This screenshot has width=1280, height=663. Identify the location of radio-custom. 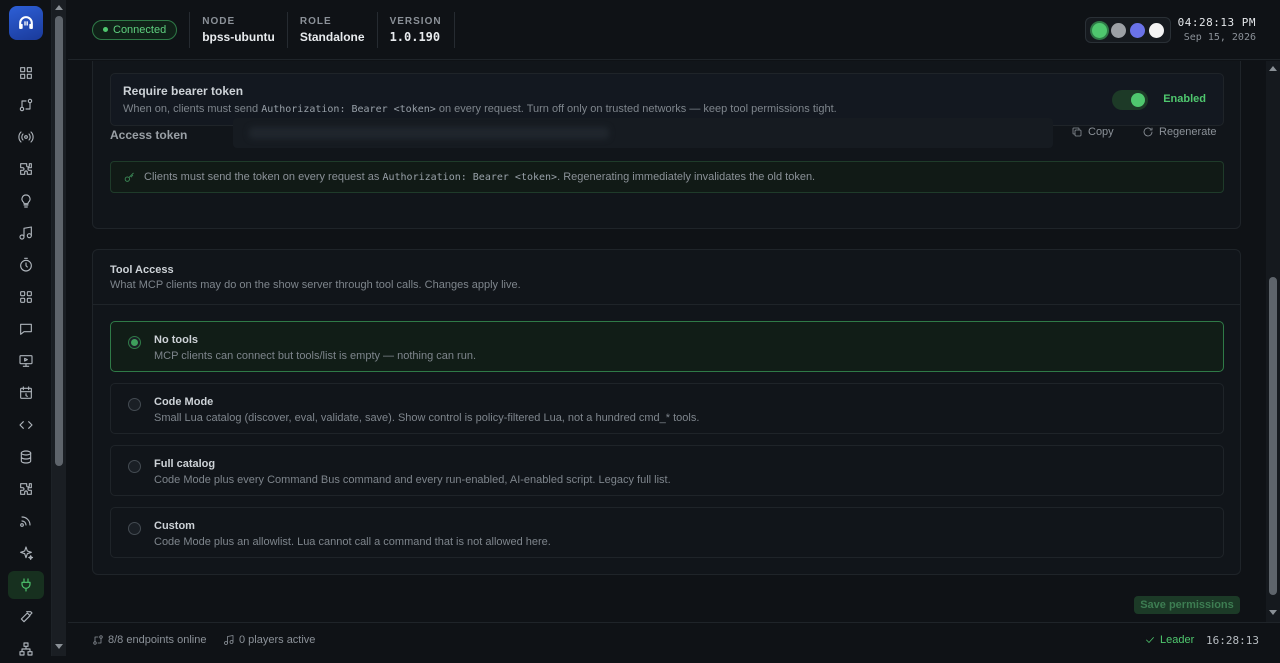
(134, 528).